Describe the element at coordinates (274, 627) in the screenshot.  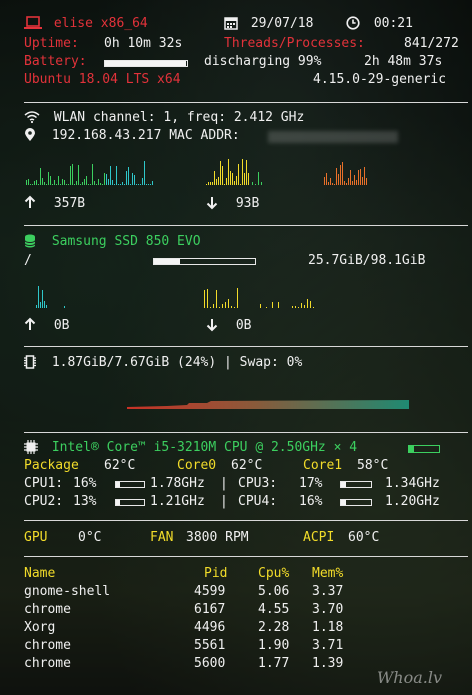
I see `proc-row-3-cpu: 2.28` at that location.